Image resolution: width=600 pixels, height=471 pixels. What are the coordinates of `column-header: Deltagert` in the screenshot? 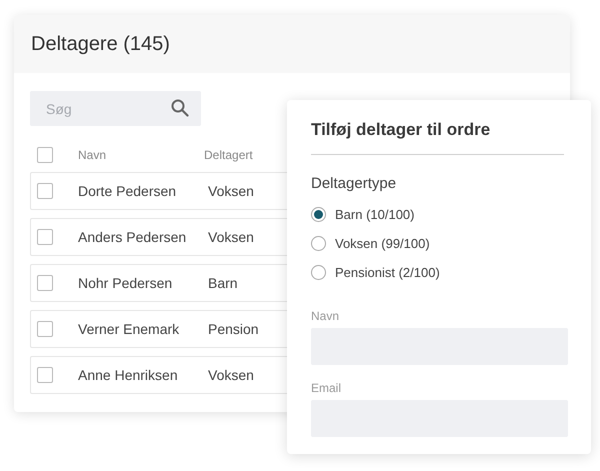 It's located at (228, 155).